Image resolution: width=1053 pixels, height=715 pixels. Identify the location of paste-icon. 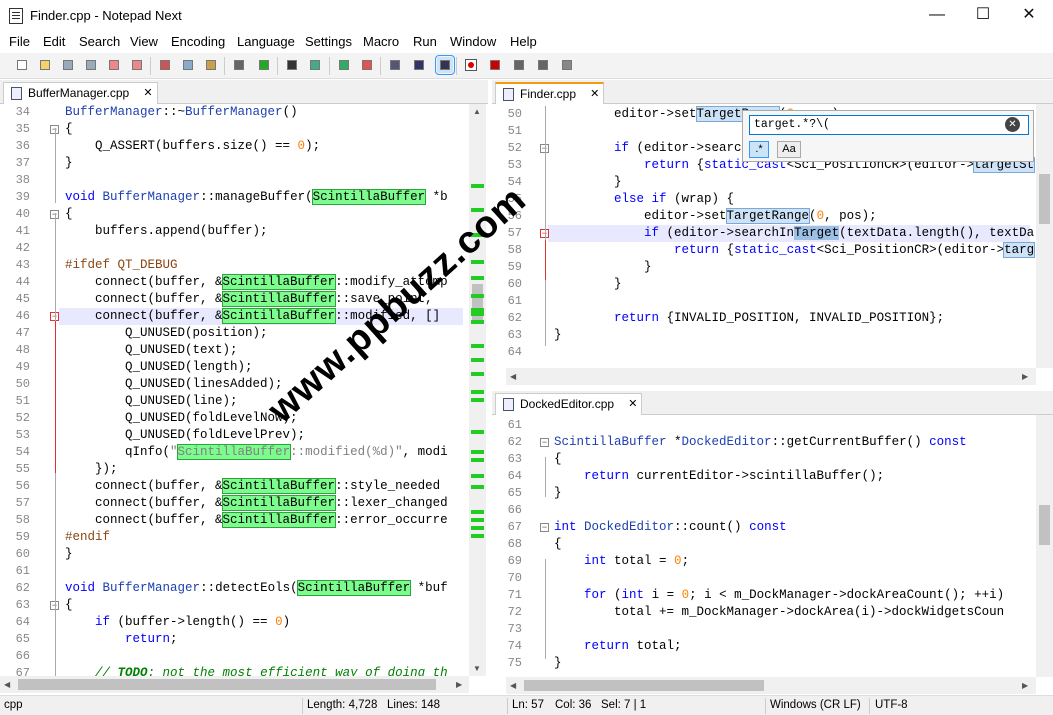
(211, 65).